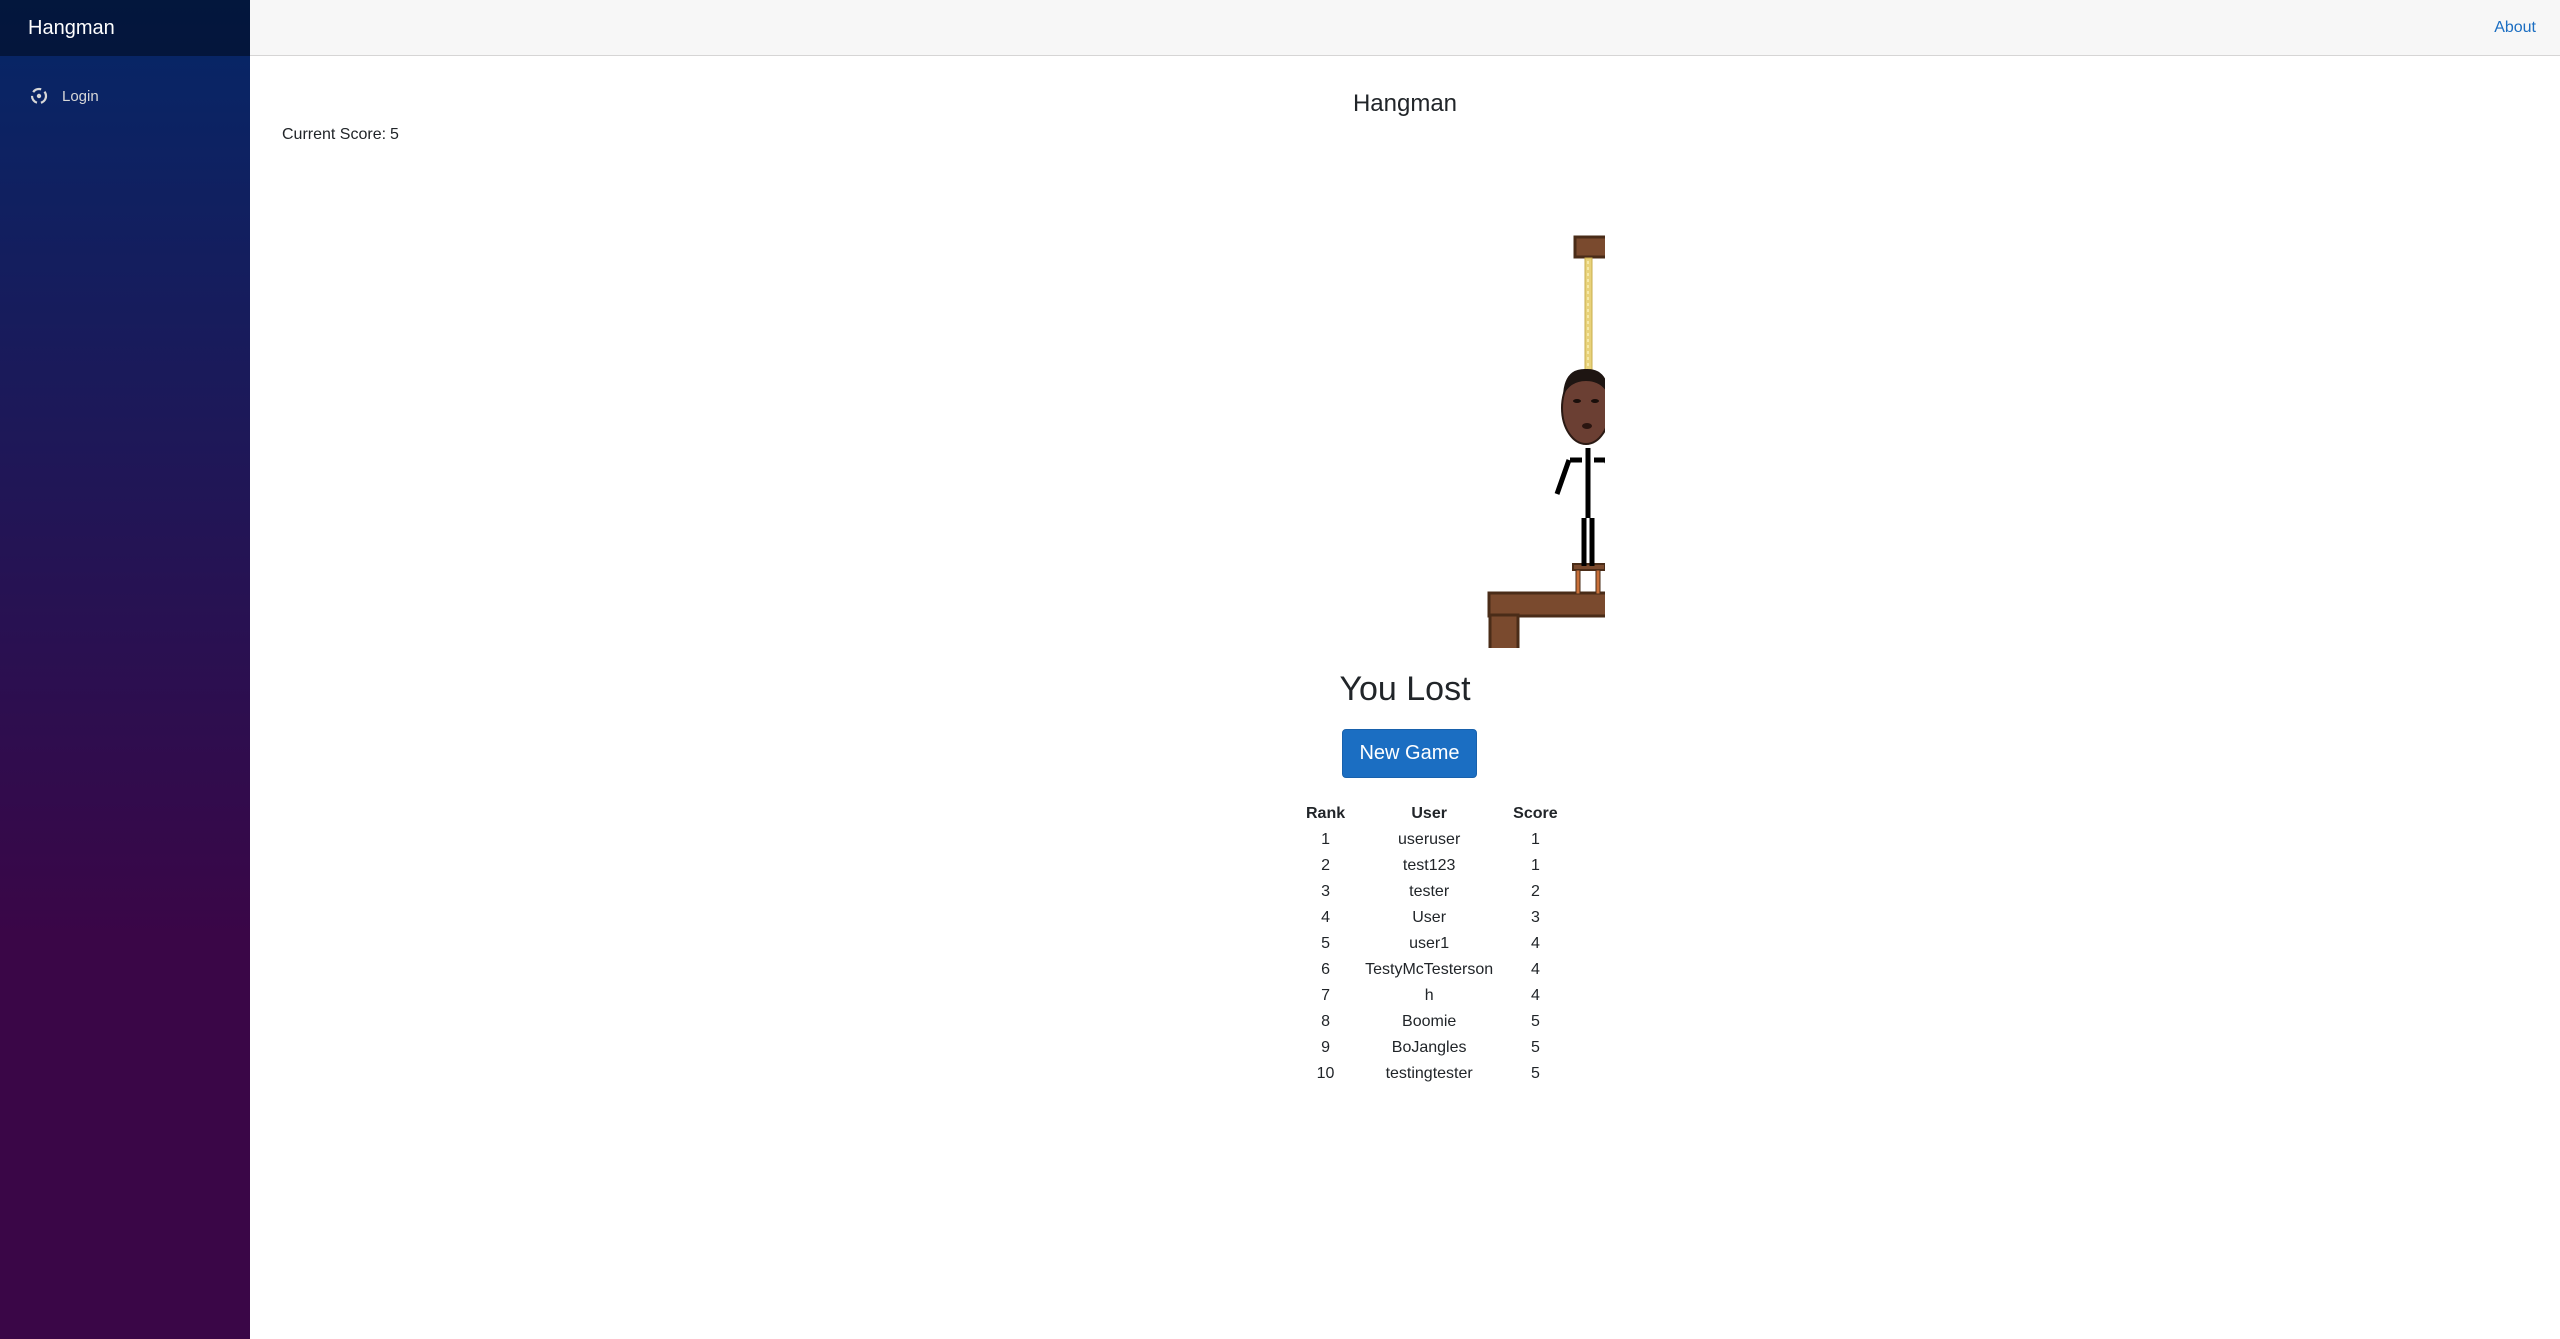 The height and width of the screenshot is (1339, 2560). I want to click on column-header-user: User, so click(1429, 813).